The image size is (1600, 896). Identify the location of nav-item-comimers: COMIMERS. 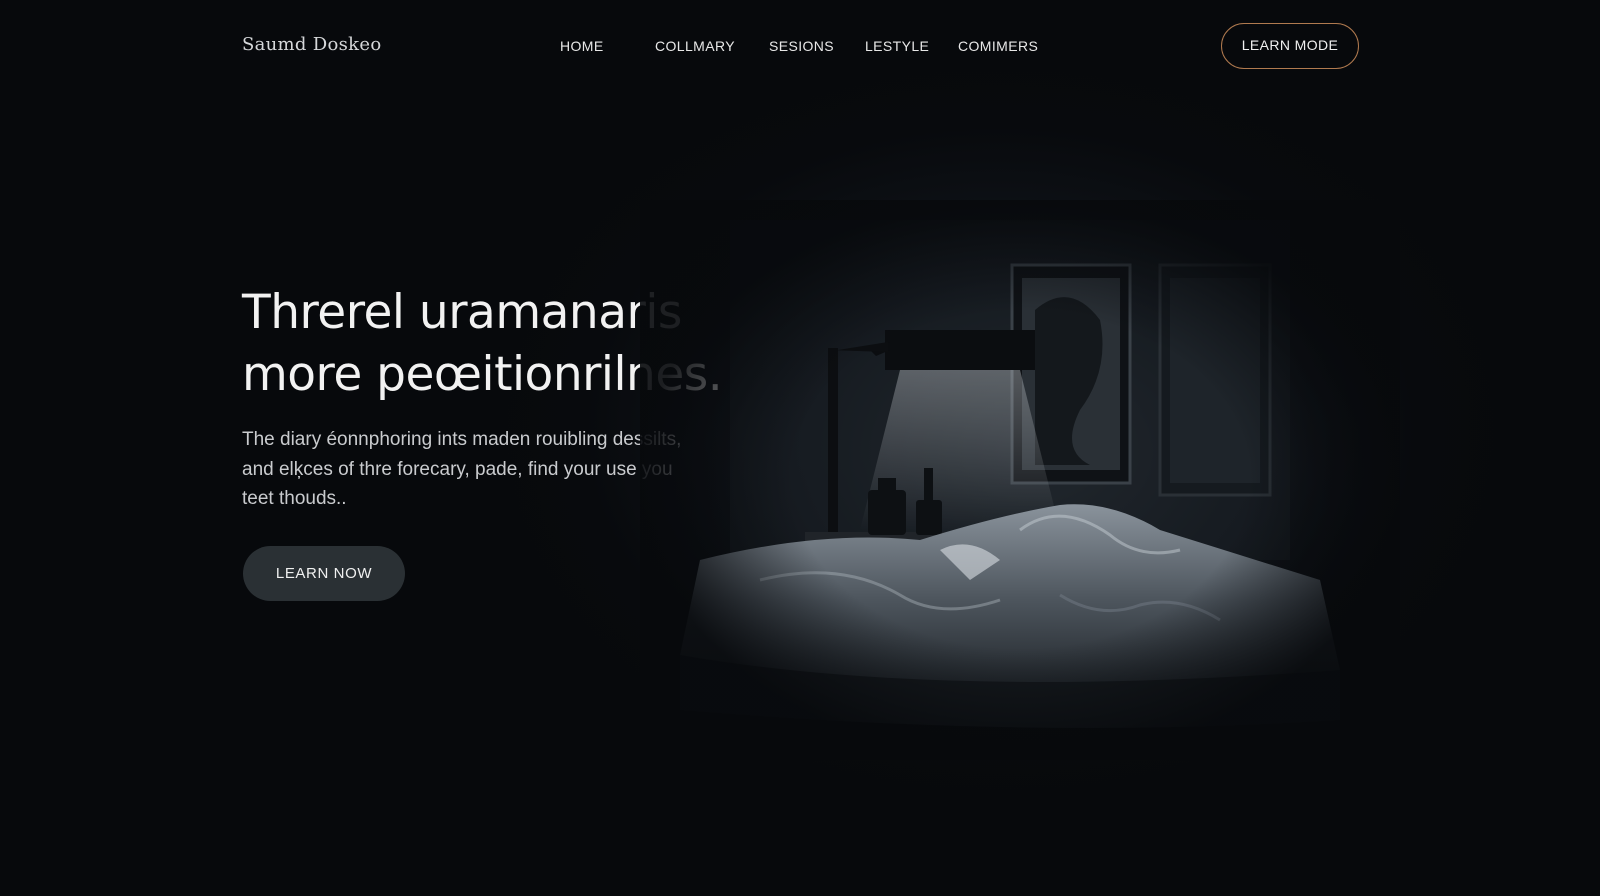
(998, 46).